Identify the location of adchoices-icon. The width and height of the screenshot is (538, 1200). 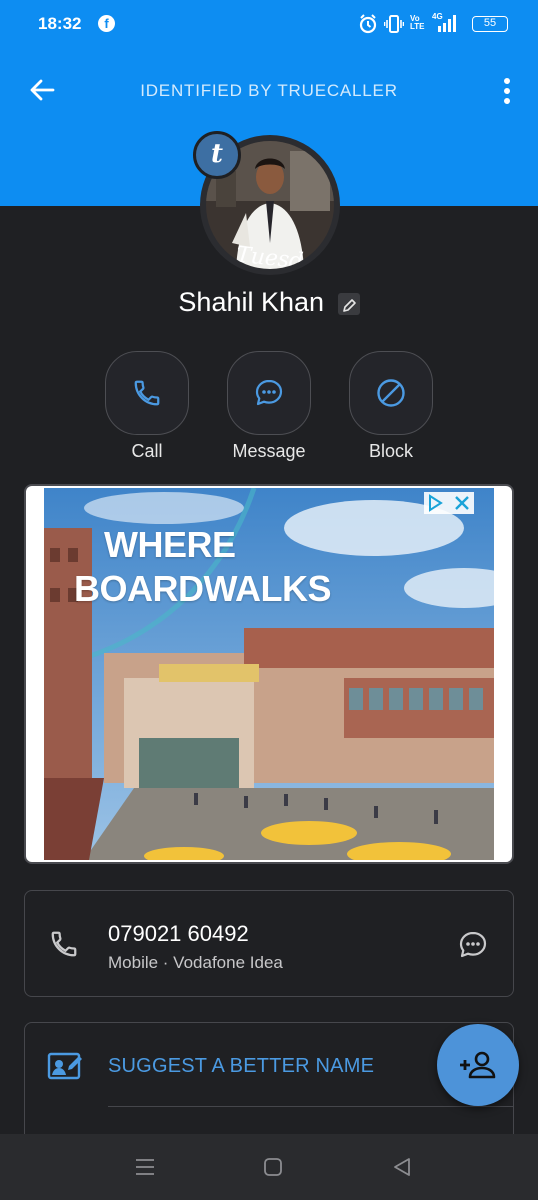
(449, 503).